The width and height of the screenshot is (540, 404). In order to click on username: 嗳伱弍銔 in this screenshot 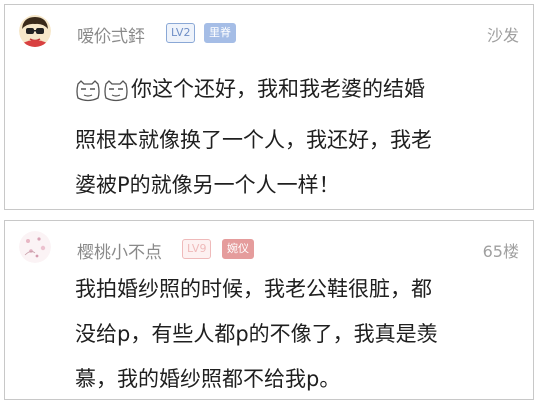, I will do `click(111, 34)`.